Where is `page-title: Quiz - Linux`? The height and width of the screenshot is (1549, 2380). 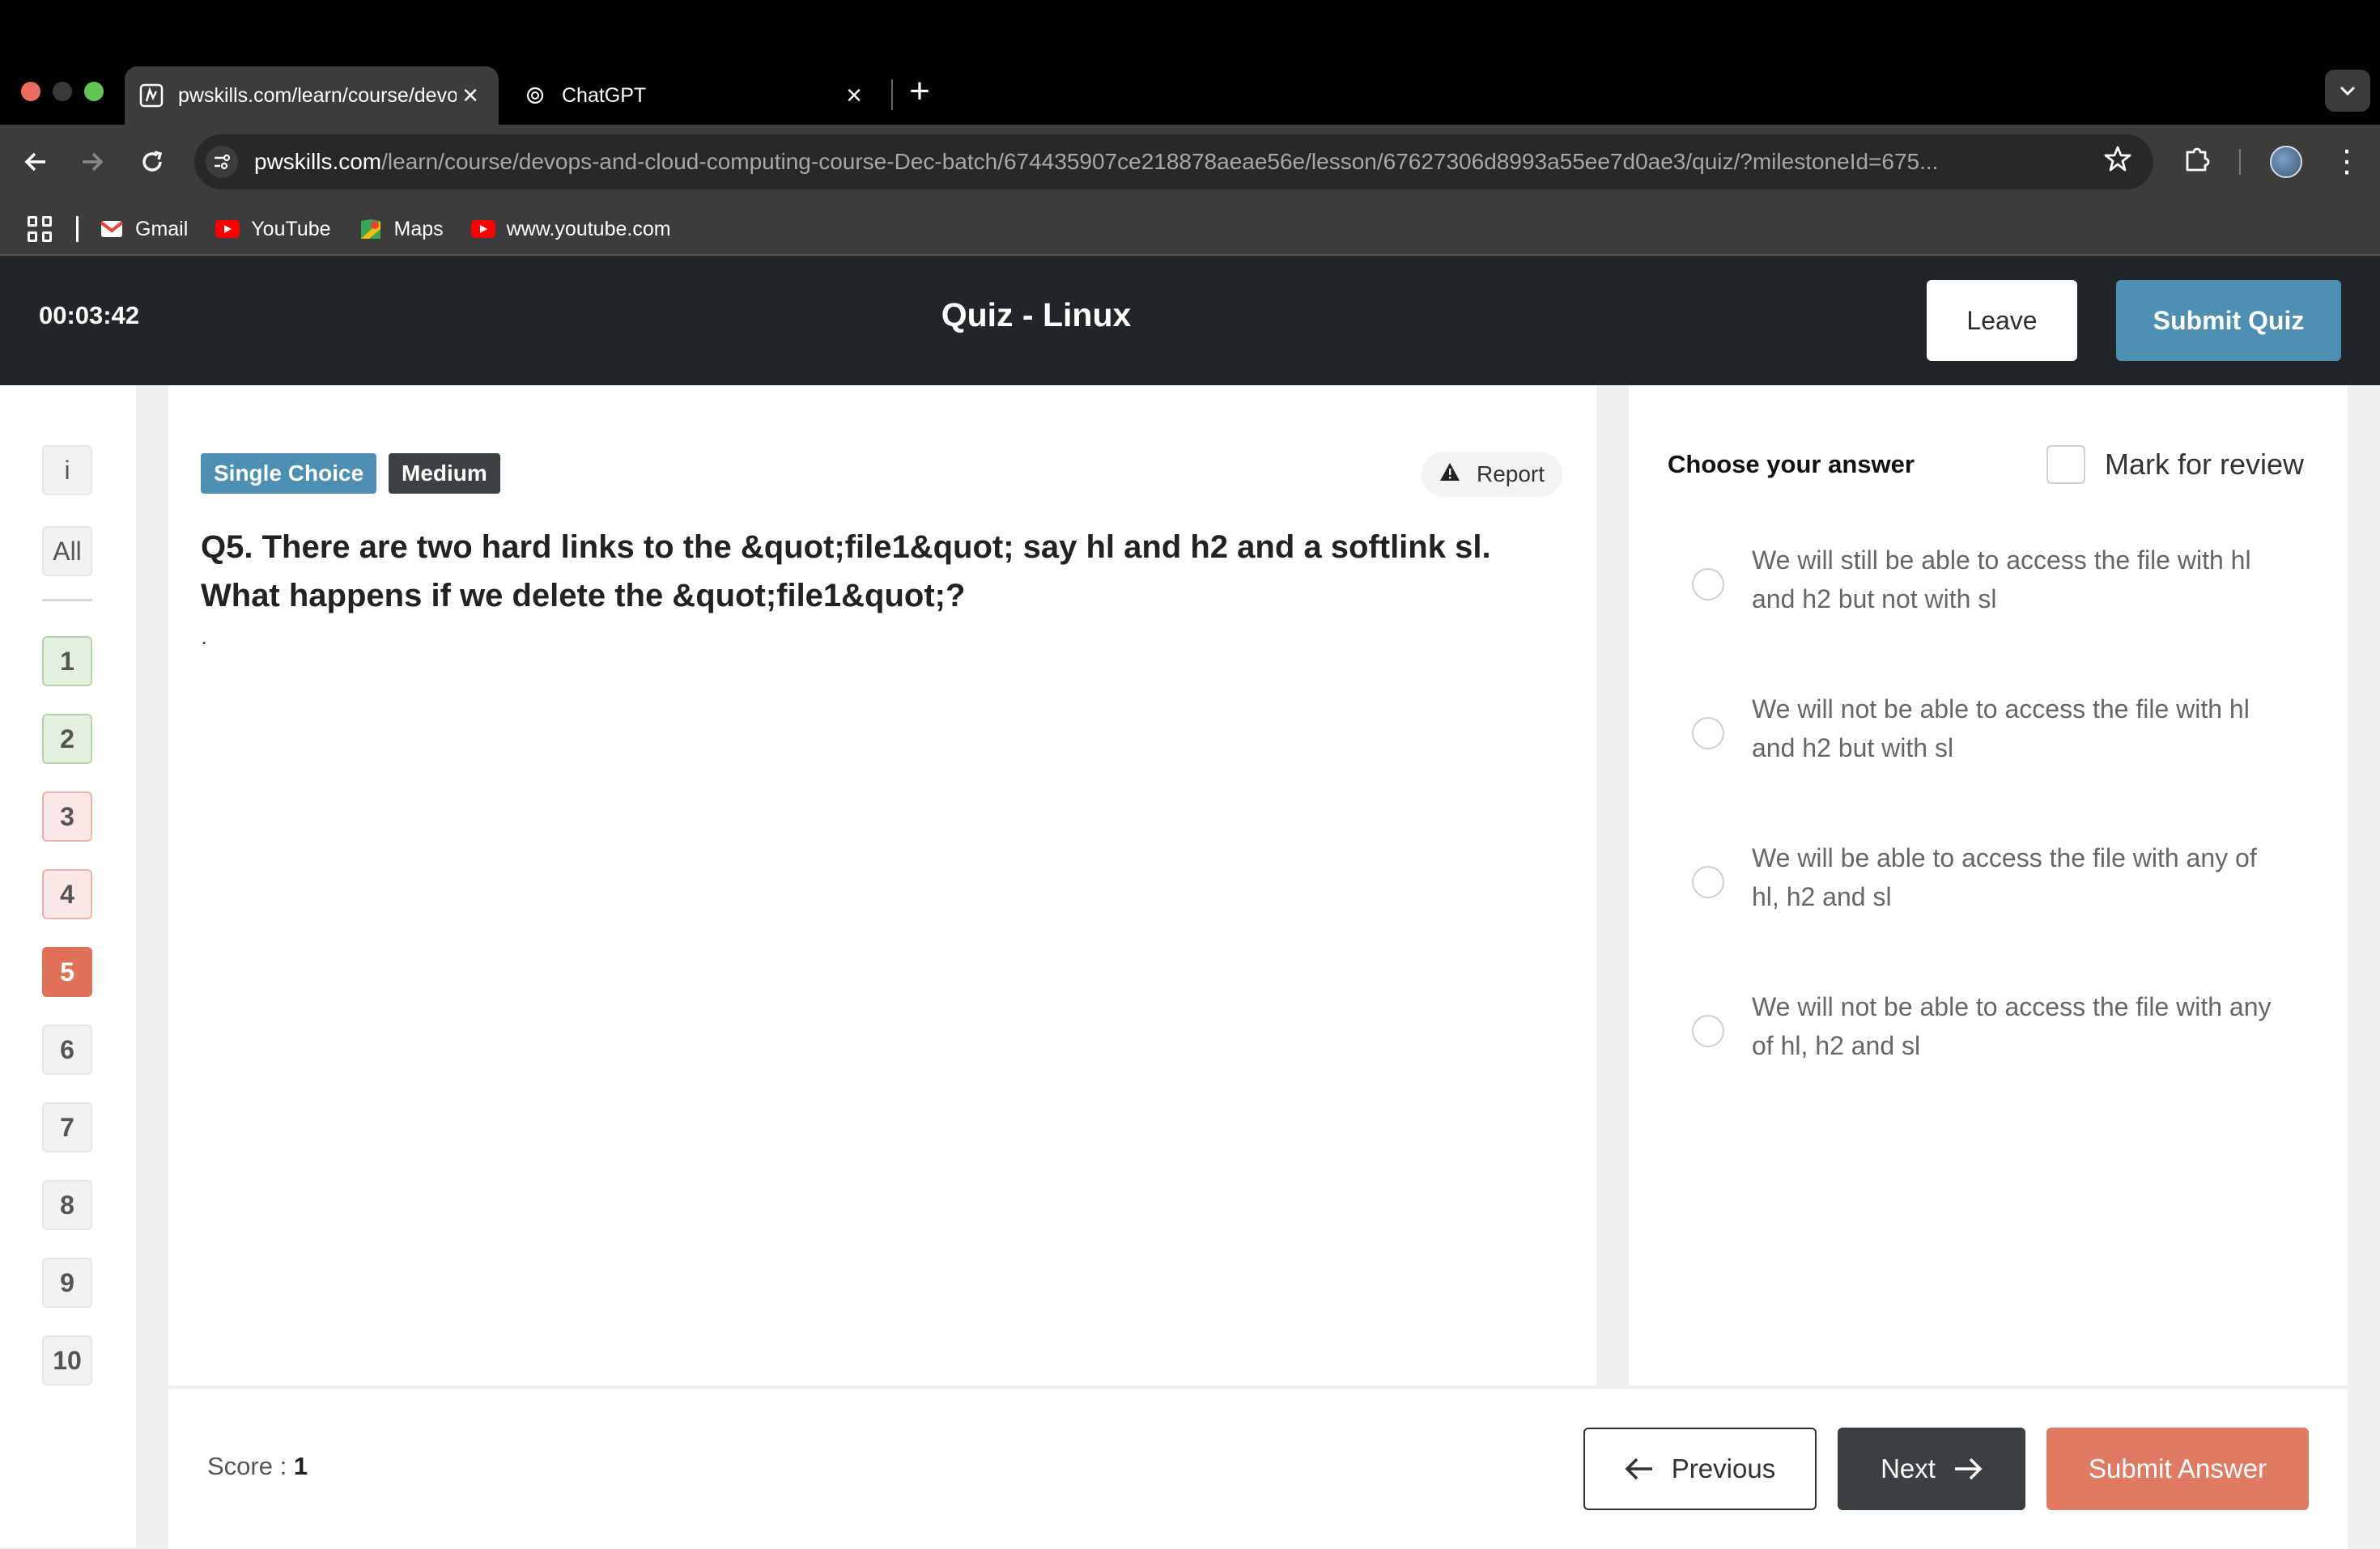 page-title: Quiz - Linux is located at coordinates (1036, 314).